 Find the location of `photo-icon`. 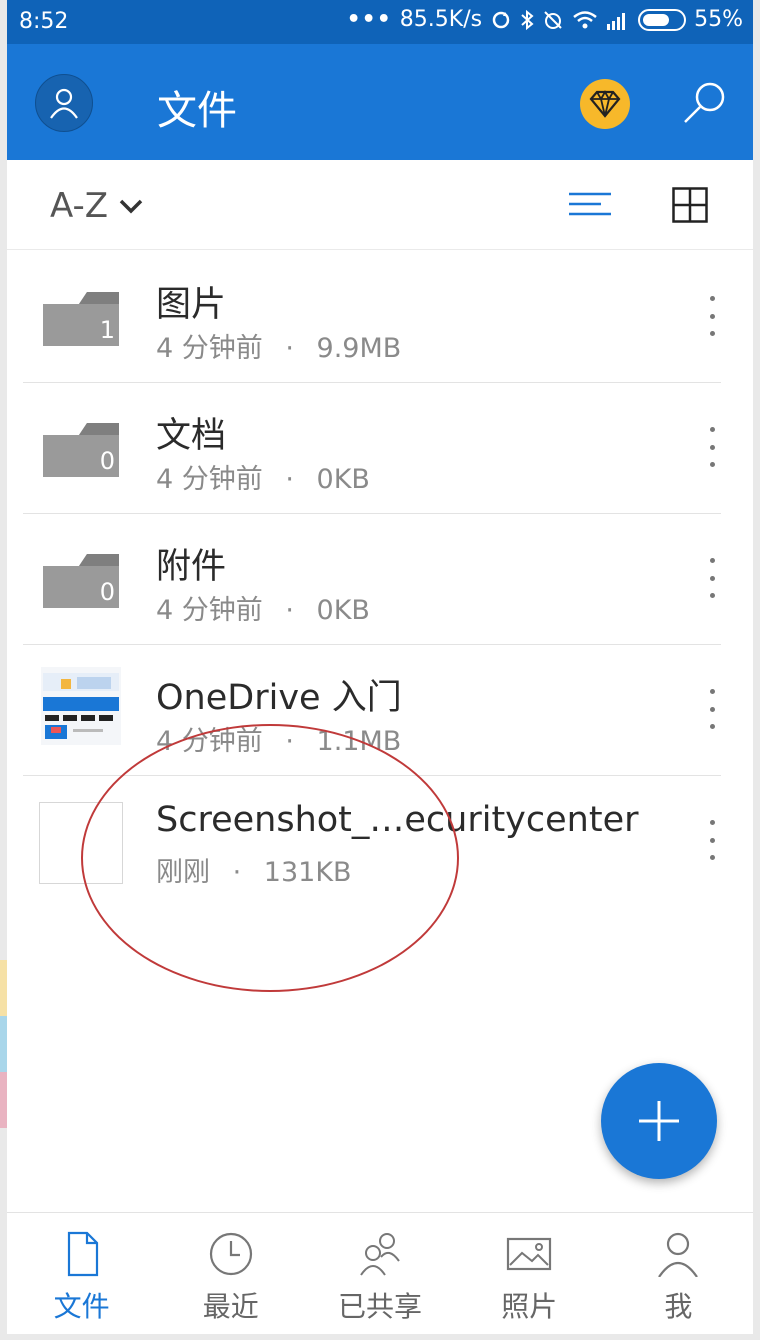

photo-icon is located at coordinates (529, 1254).